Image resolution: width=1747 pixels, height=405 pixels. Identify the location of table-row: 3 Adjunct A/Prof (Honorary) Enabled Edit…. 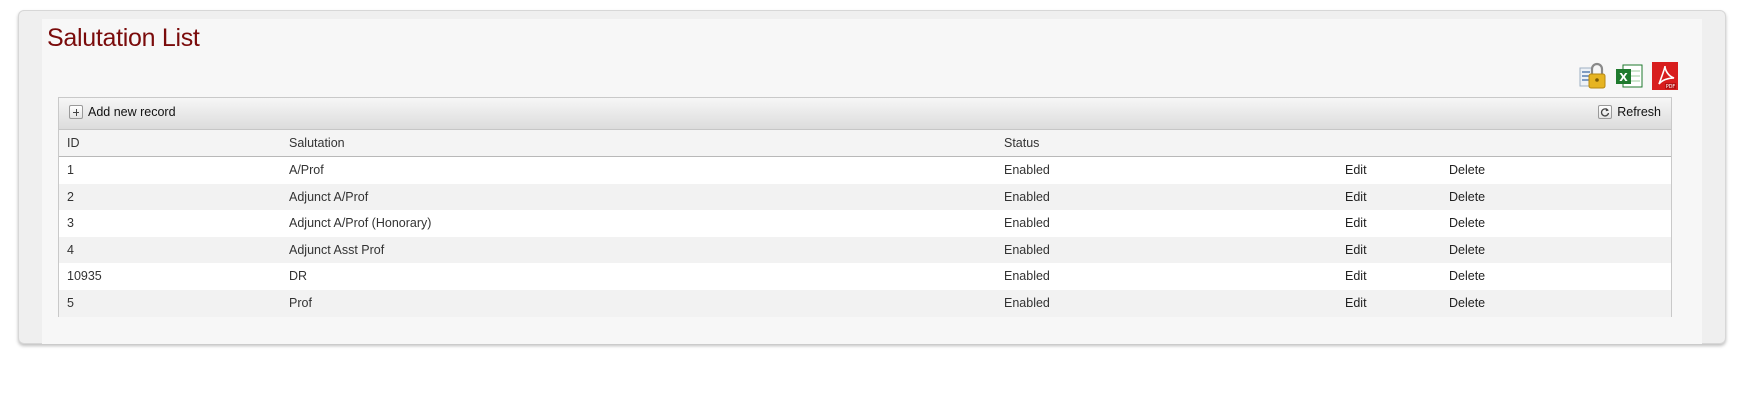
(865, 223).